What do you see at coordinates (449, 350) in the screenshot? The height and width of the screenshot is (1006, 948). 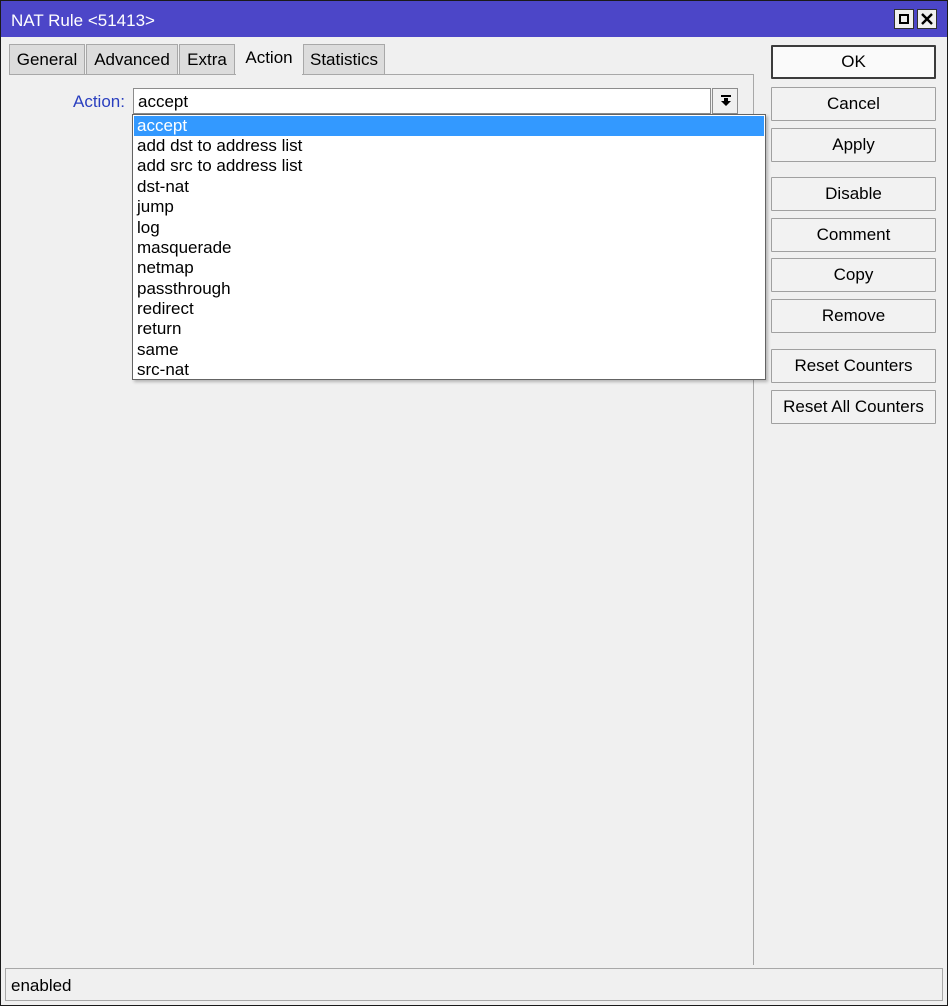 I see `option-same: same` at bounding box center [449, 350].